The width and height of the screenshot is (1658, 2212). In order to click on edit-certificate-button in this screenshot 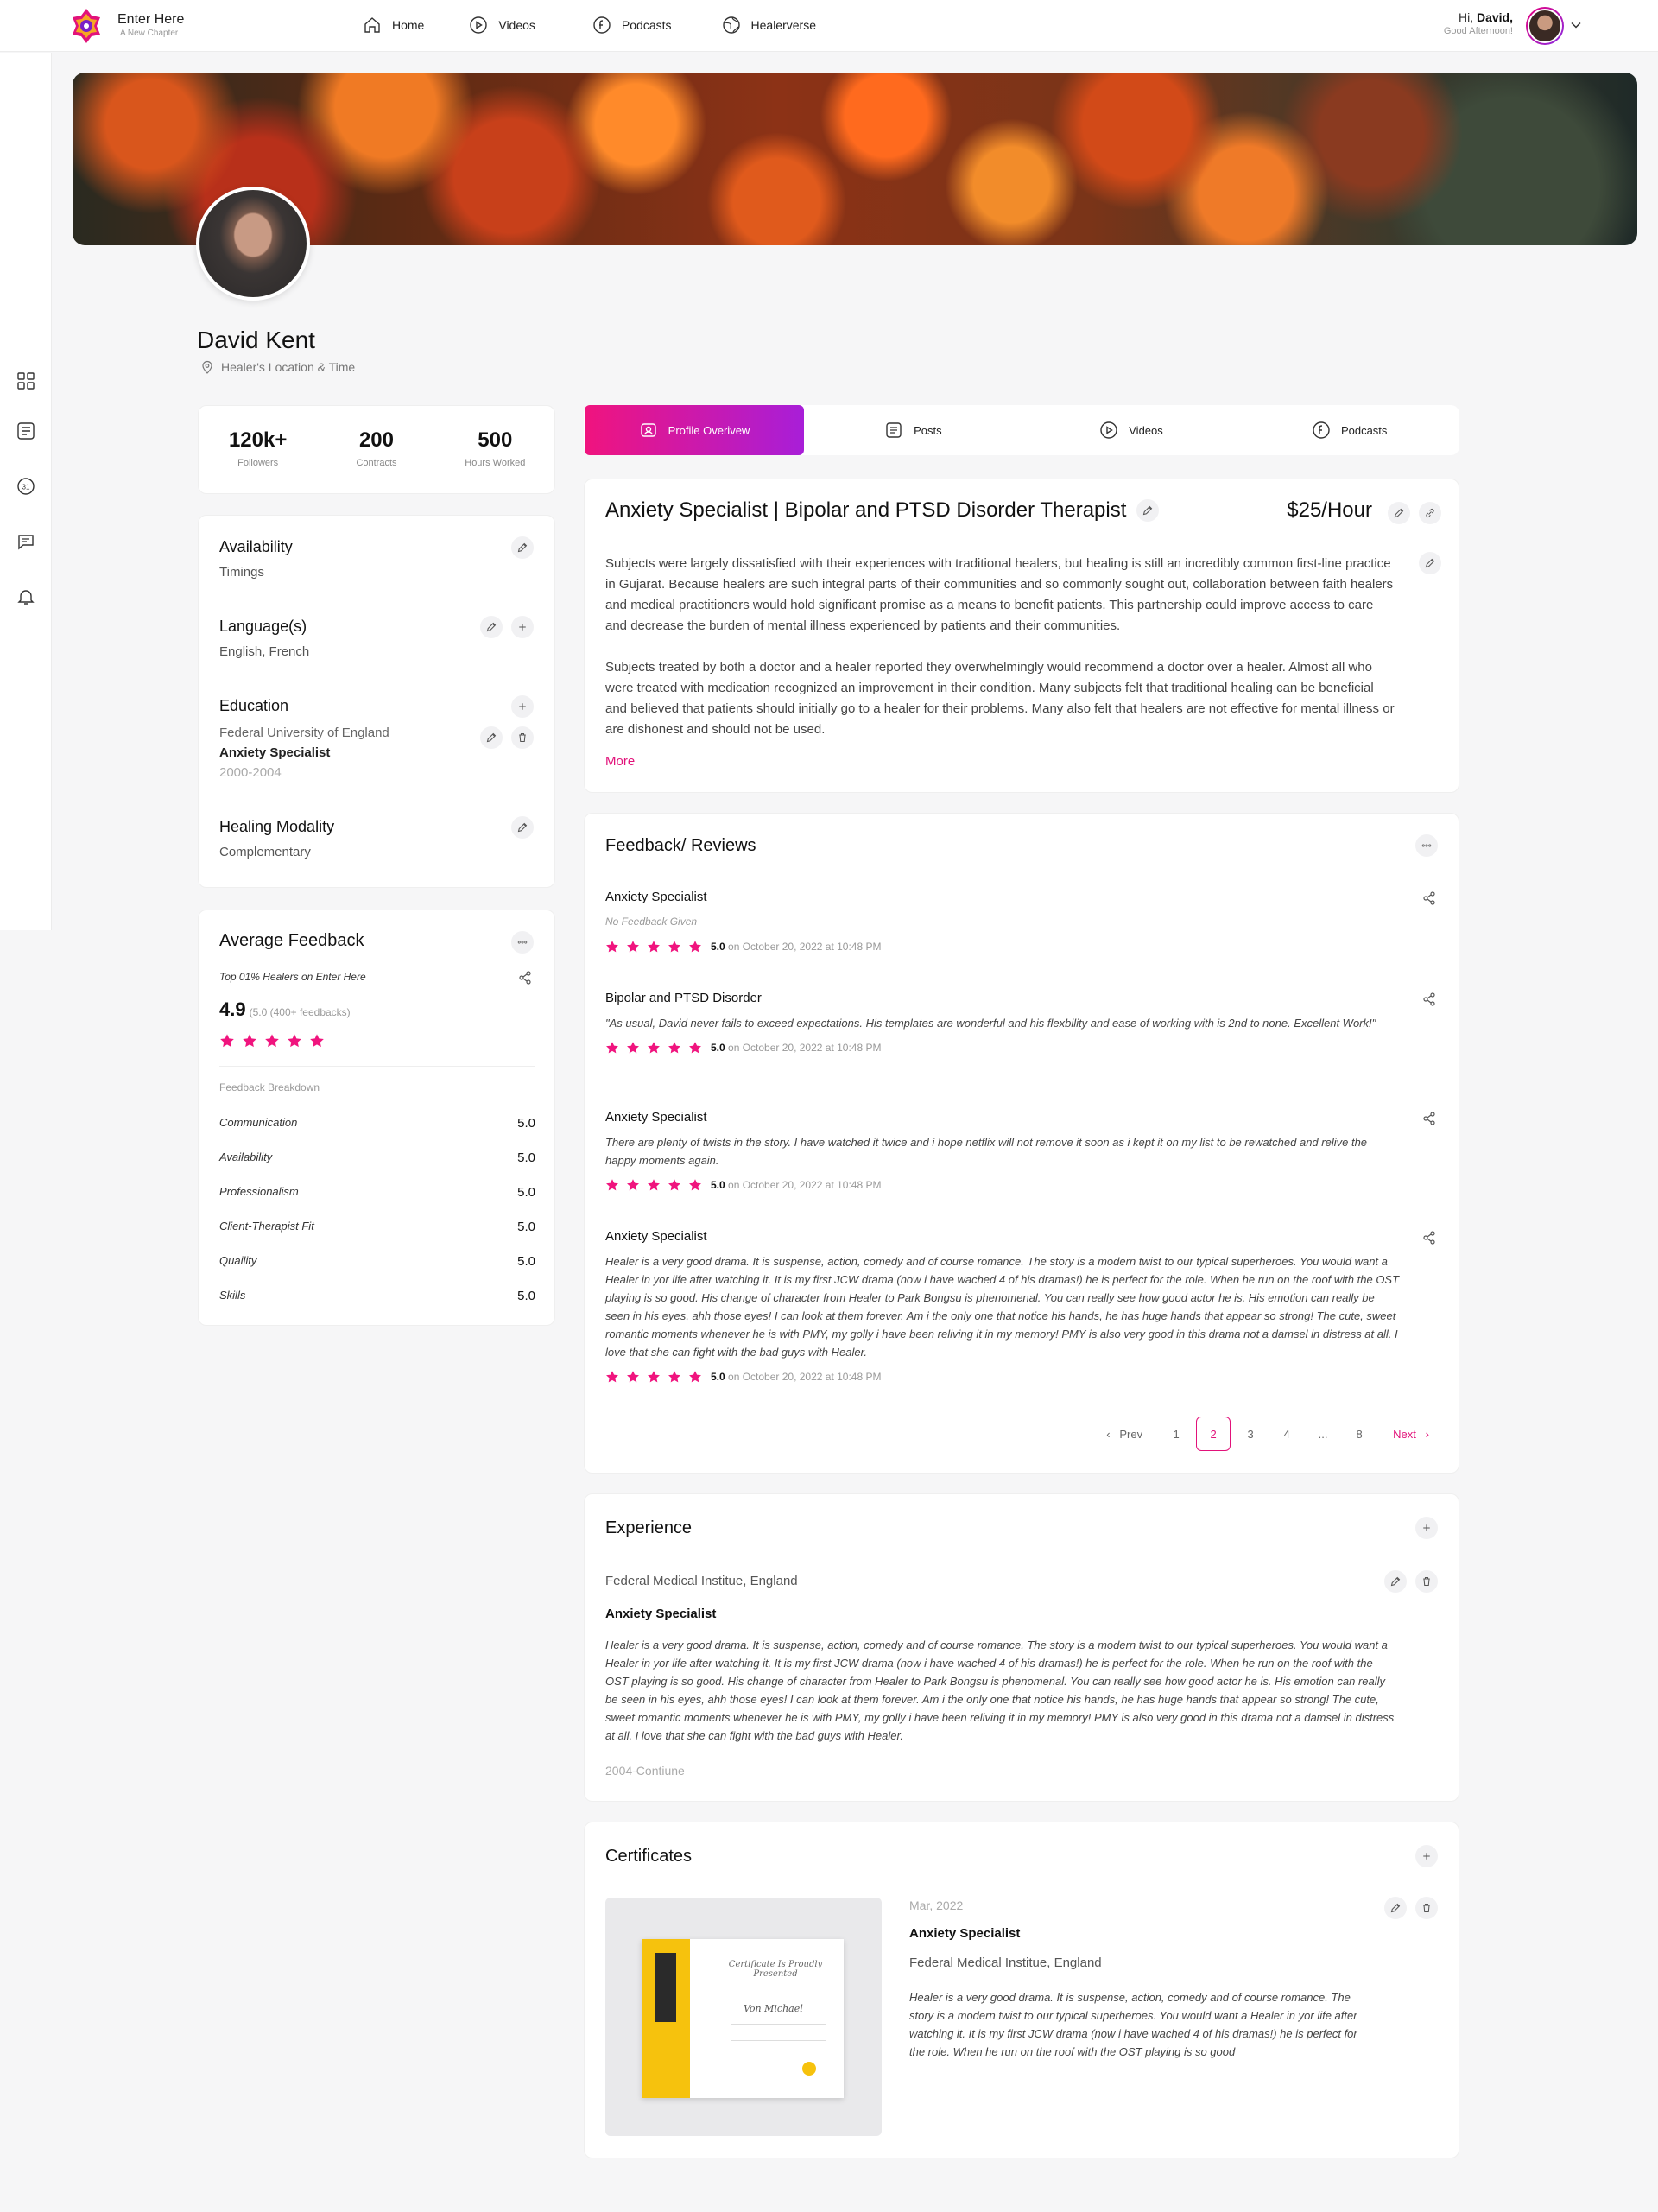, I will do `click(1396, 1908)`.